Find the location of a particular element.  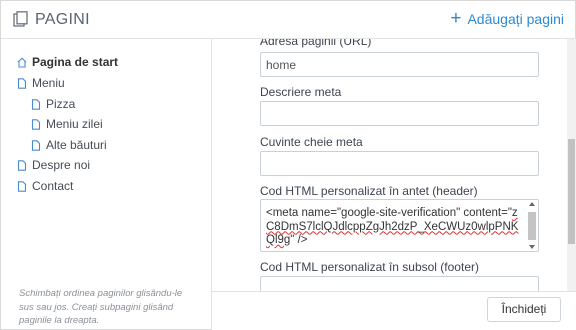

sidebar-item-label: Pagina de start is located at coordinates (75, 62).